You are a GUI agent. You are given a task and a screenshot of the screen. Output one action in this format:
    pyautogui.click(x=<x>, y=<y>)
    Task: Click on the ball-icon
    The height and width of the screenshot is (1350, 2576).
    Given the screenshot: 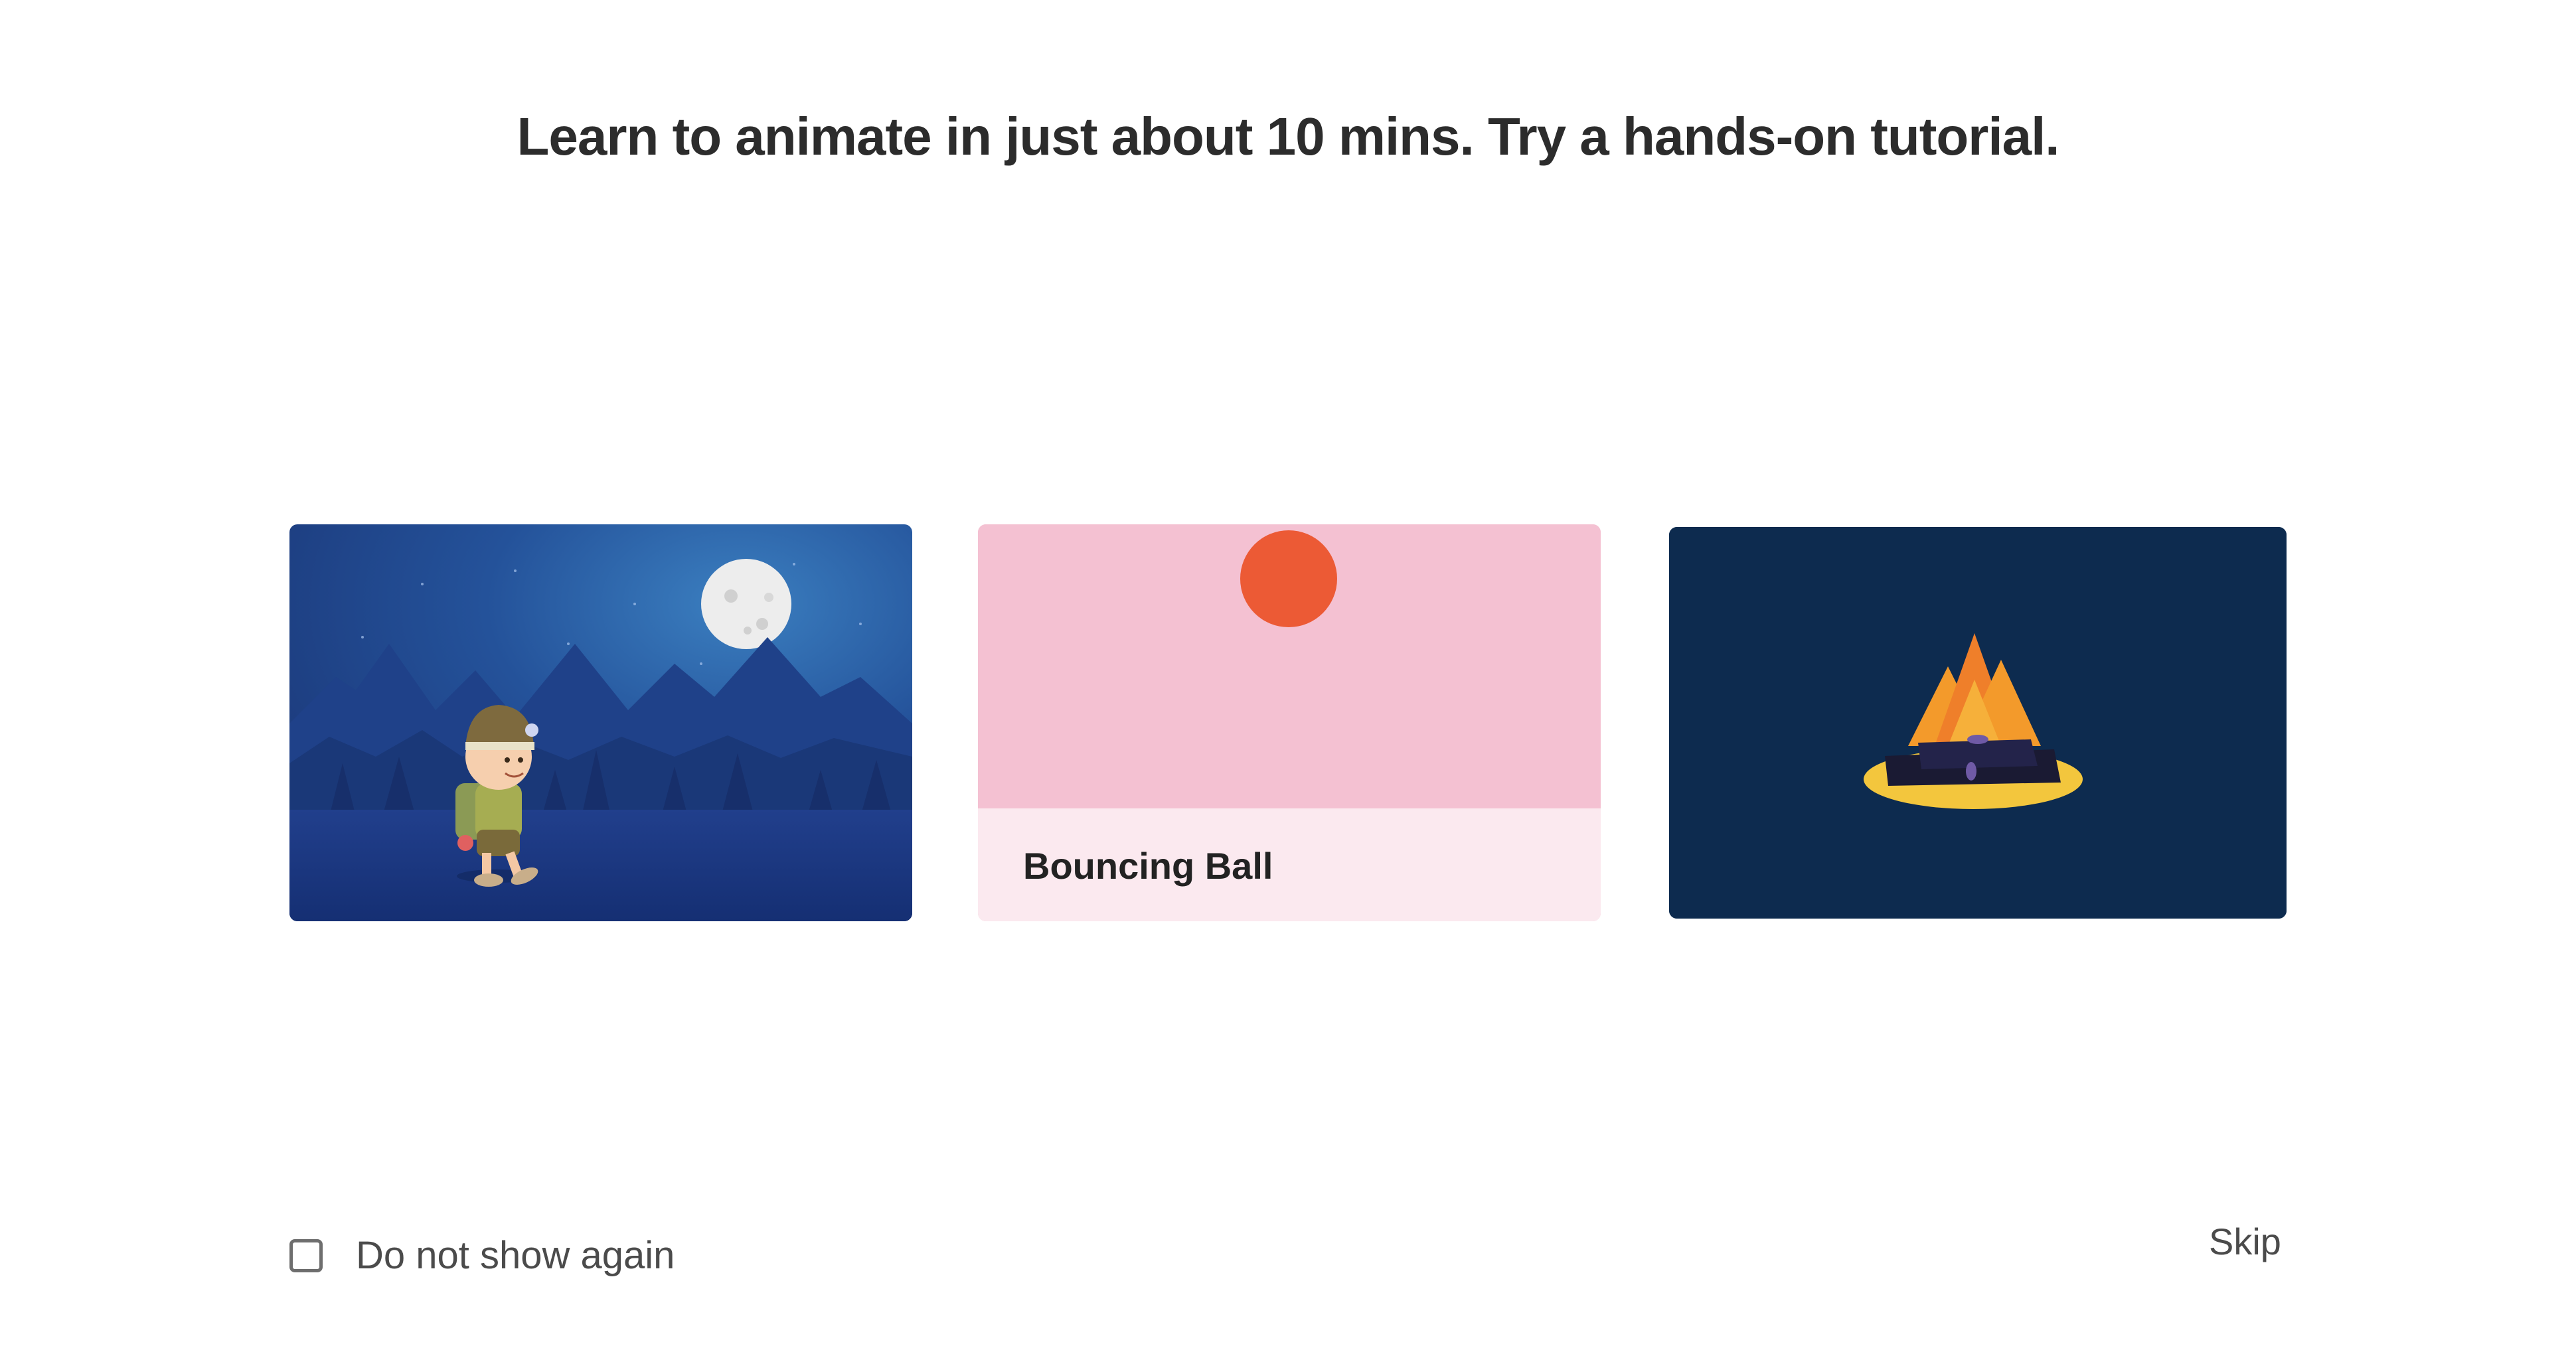 What is the action you would take?
    pyautogui.click(x=1288, y=578)
    